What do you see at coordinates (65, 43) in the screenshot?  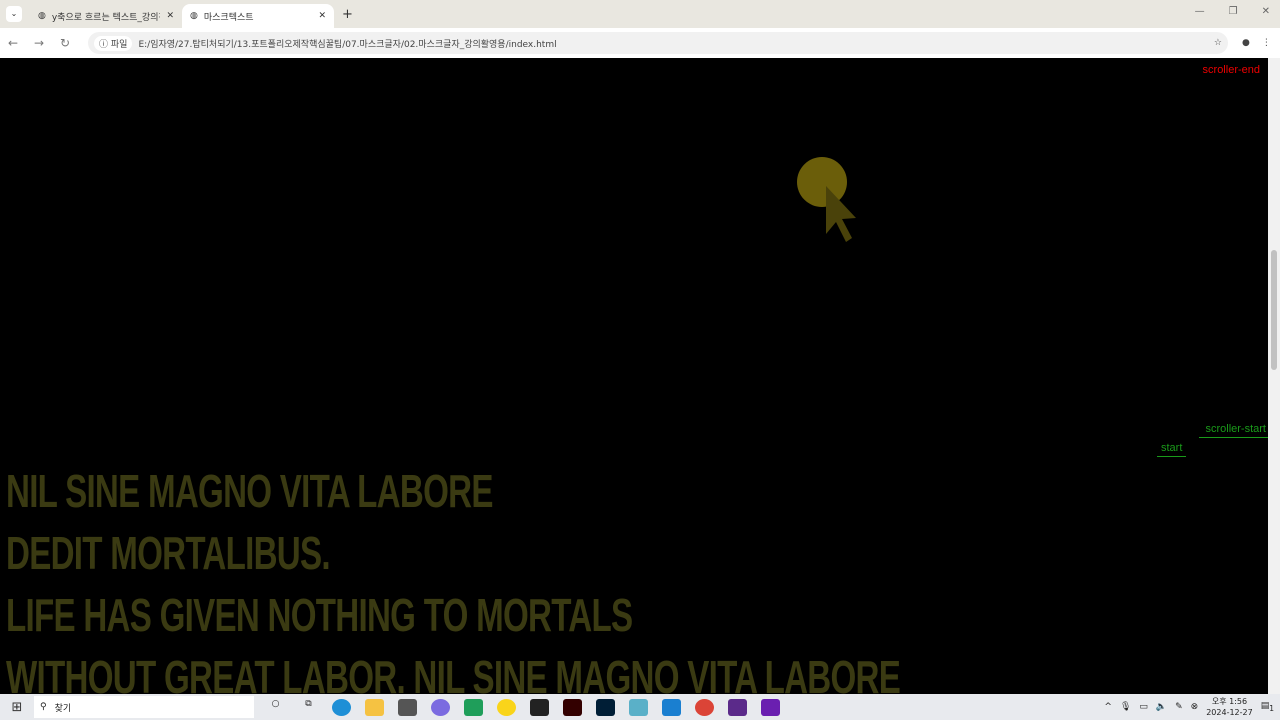 I see `reload-button: ↻` at bounding box center [65, 43].